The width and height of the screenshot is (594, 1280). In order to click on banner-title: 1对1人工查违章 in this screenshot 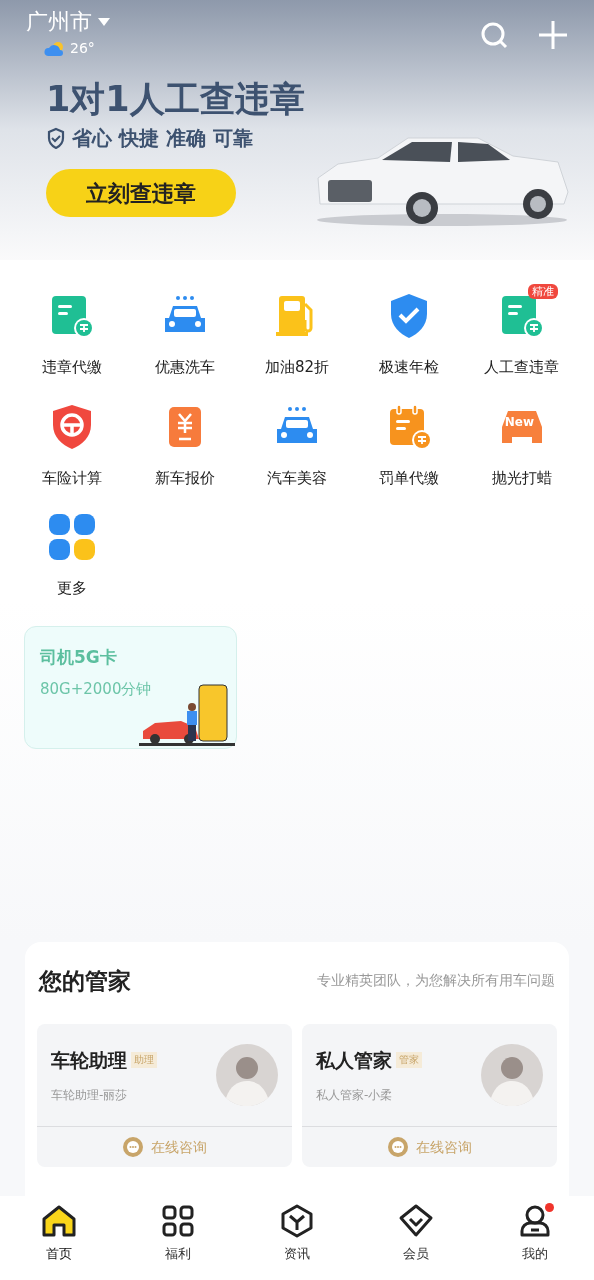, I will do `click(176, 99)`.